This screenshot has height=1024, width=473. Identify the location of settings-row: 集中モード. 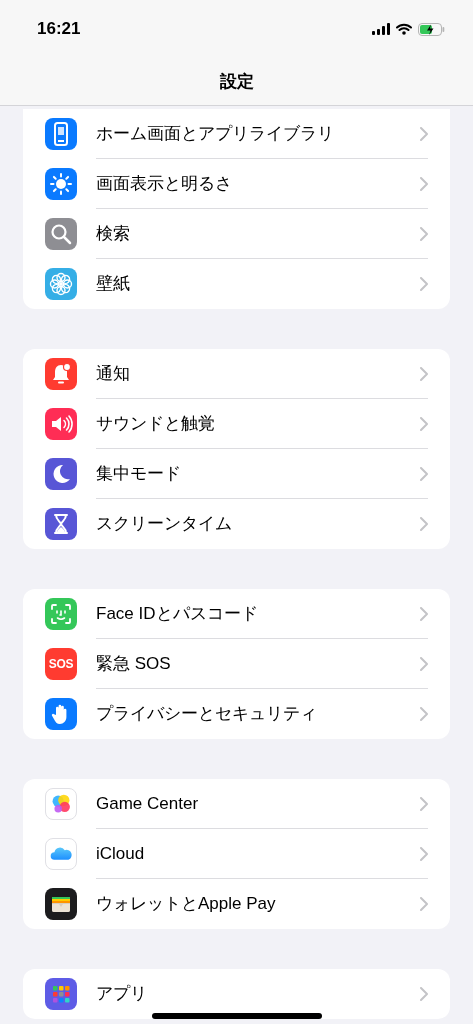
(236, 474).